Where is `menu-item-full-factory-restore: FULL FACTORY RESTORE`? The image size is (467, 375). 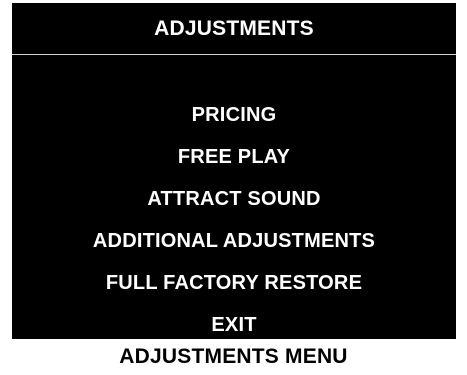
menu-item-full-factory-restore: FULL FACTORY RESTORE is located at coordinates (234, 283).